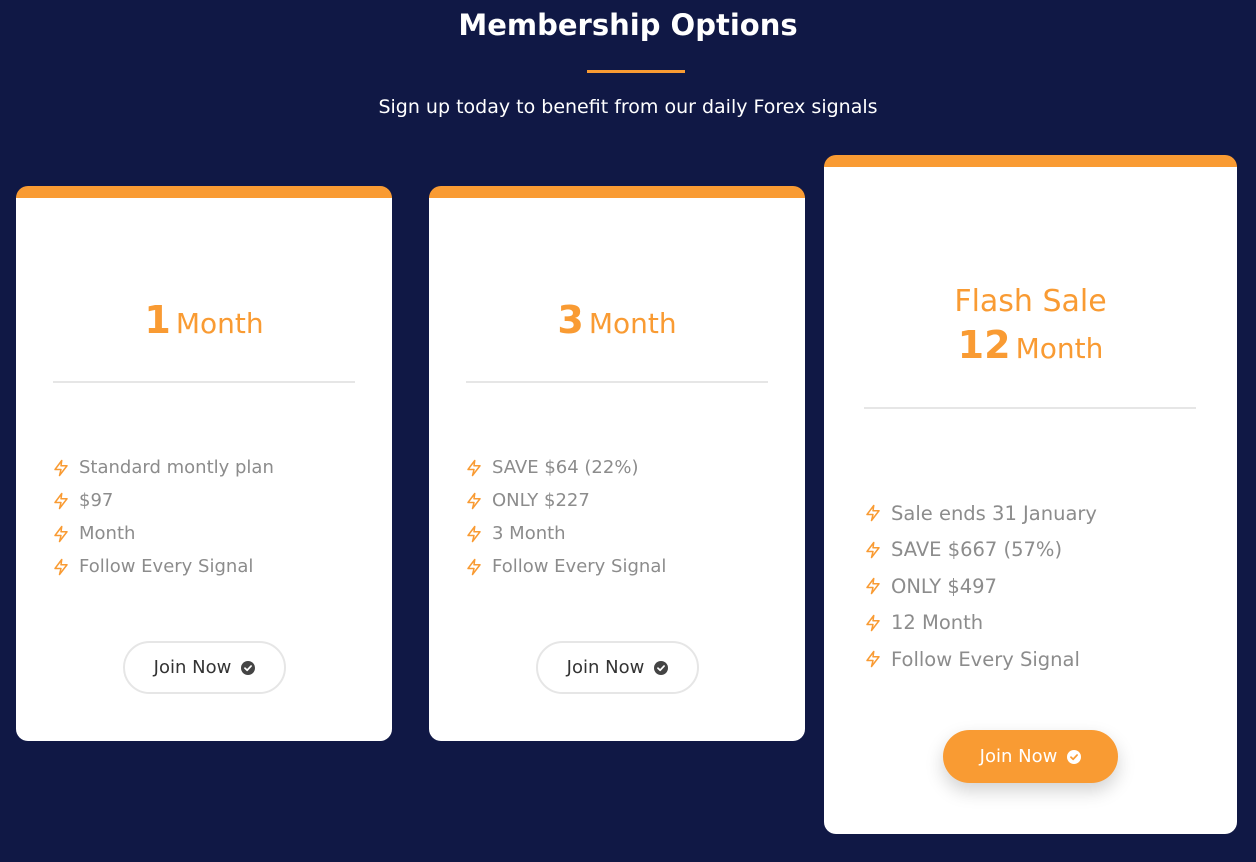 This screenshot has width=1256, height=862. I want to click on feature-item: 12 Month, so click(980, 623).